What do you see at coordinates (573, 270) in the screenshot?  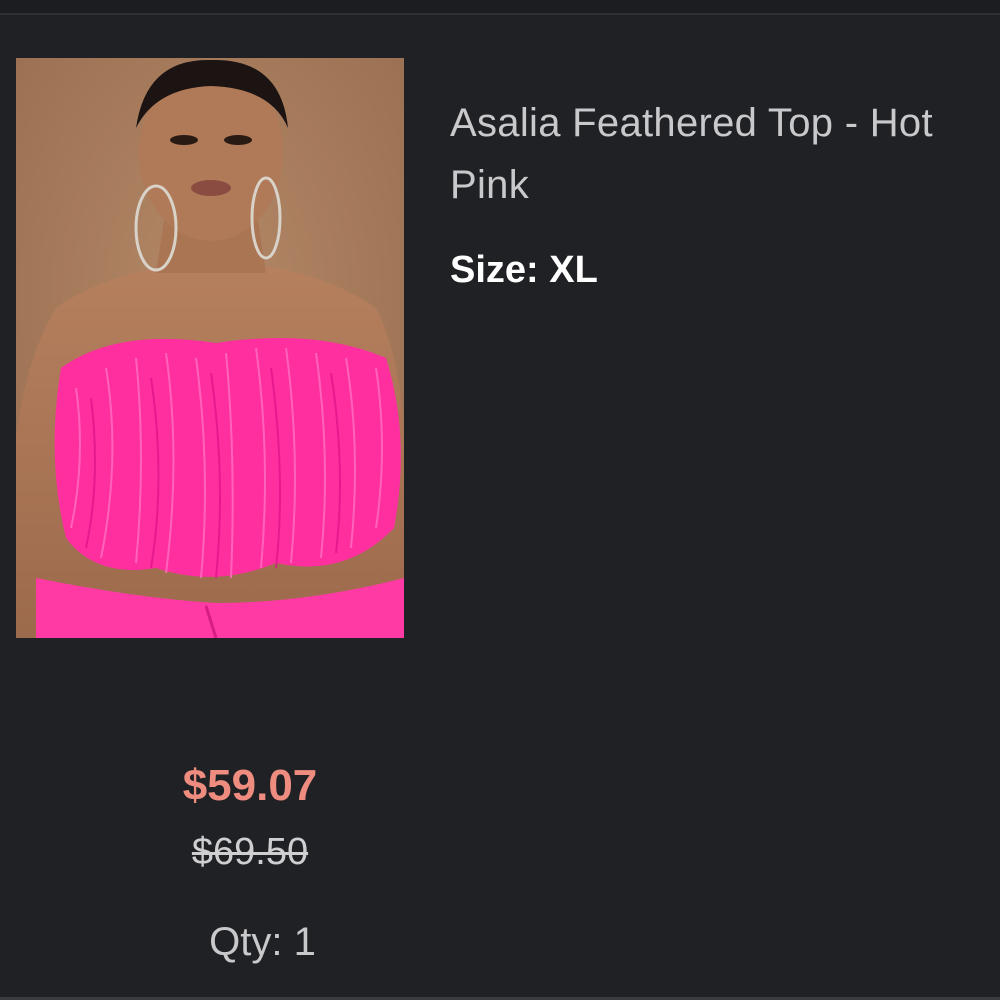 I see `size-value: XL` at bounding box center [573, 270].